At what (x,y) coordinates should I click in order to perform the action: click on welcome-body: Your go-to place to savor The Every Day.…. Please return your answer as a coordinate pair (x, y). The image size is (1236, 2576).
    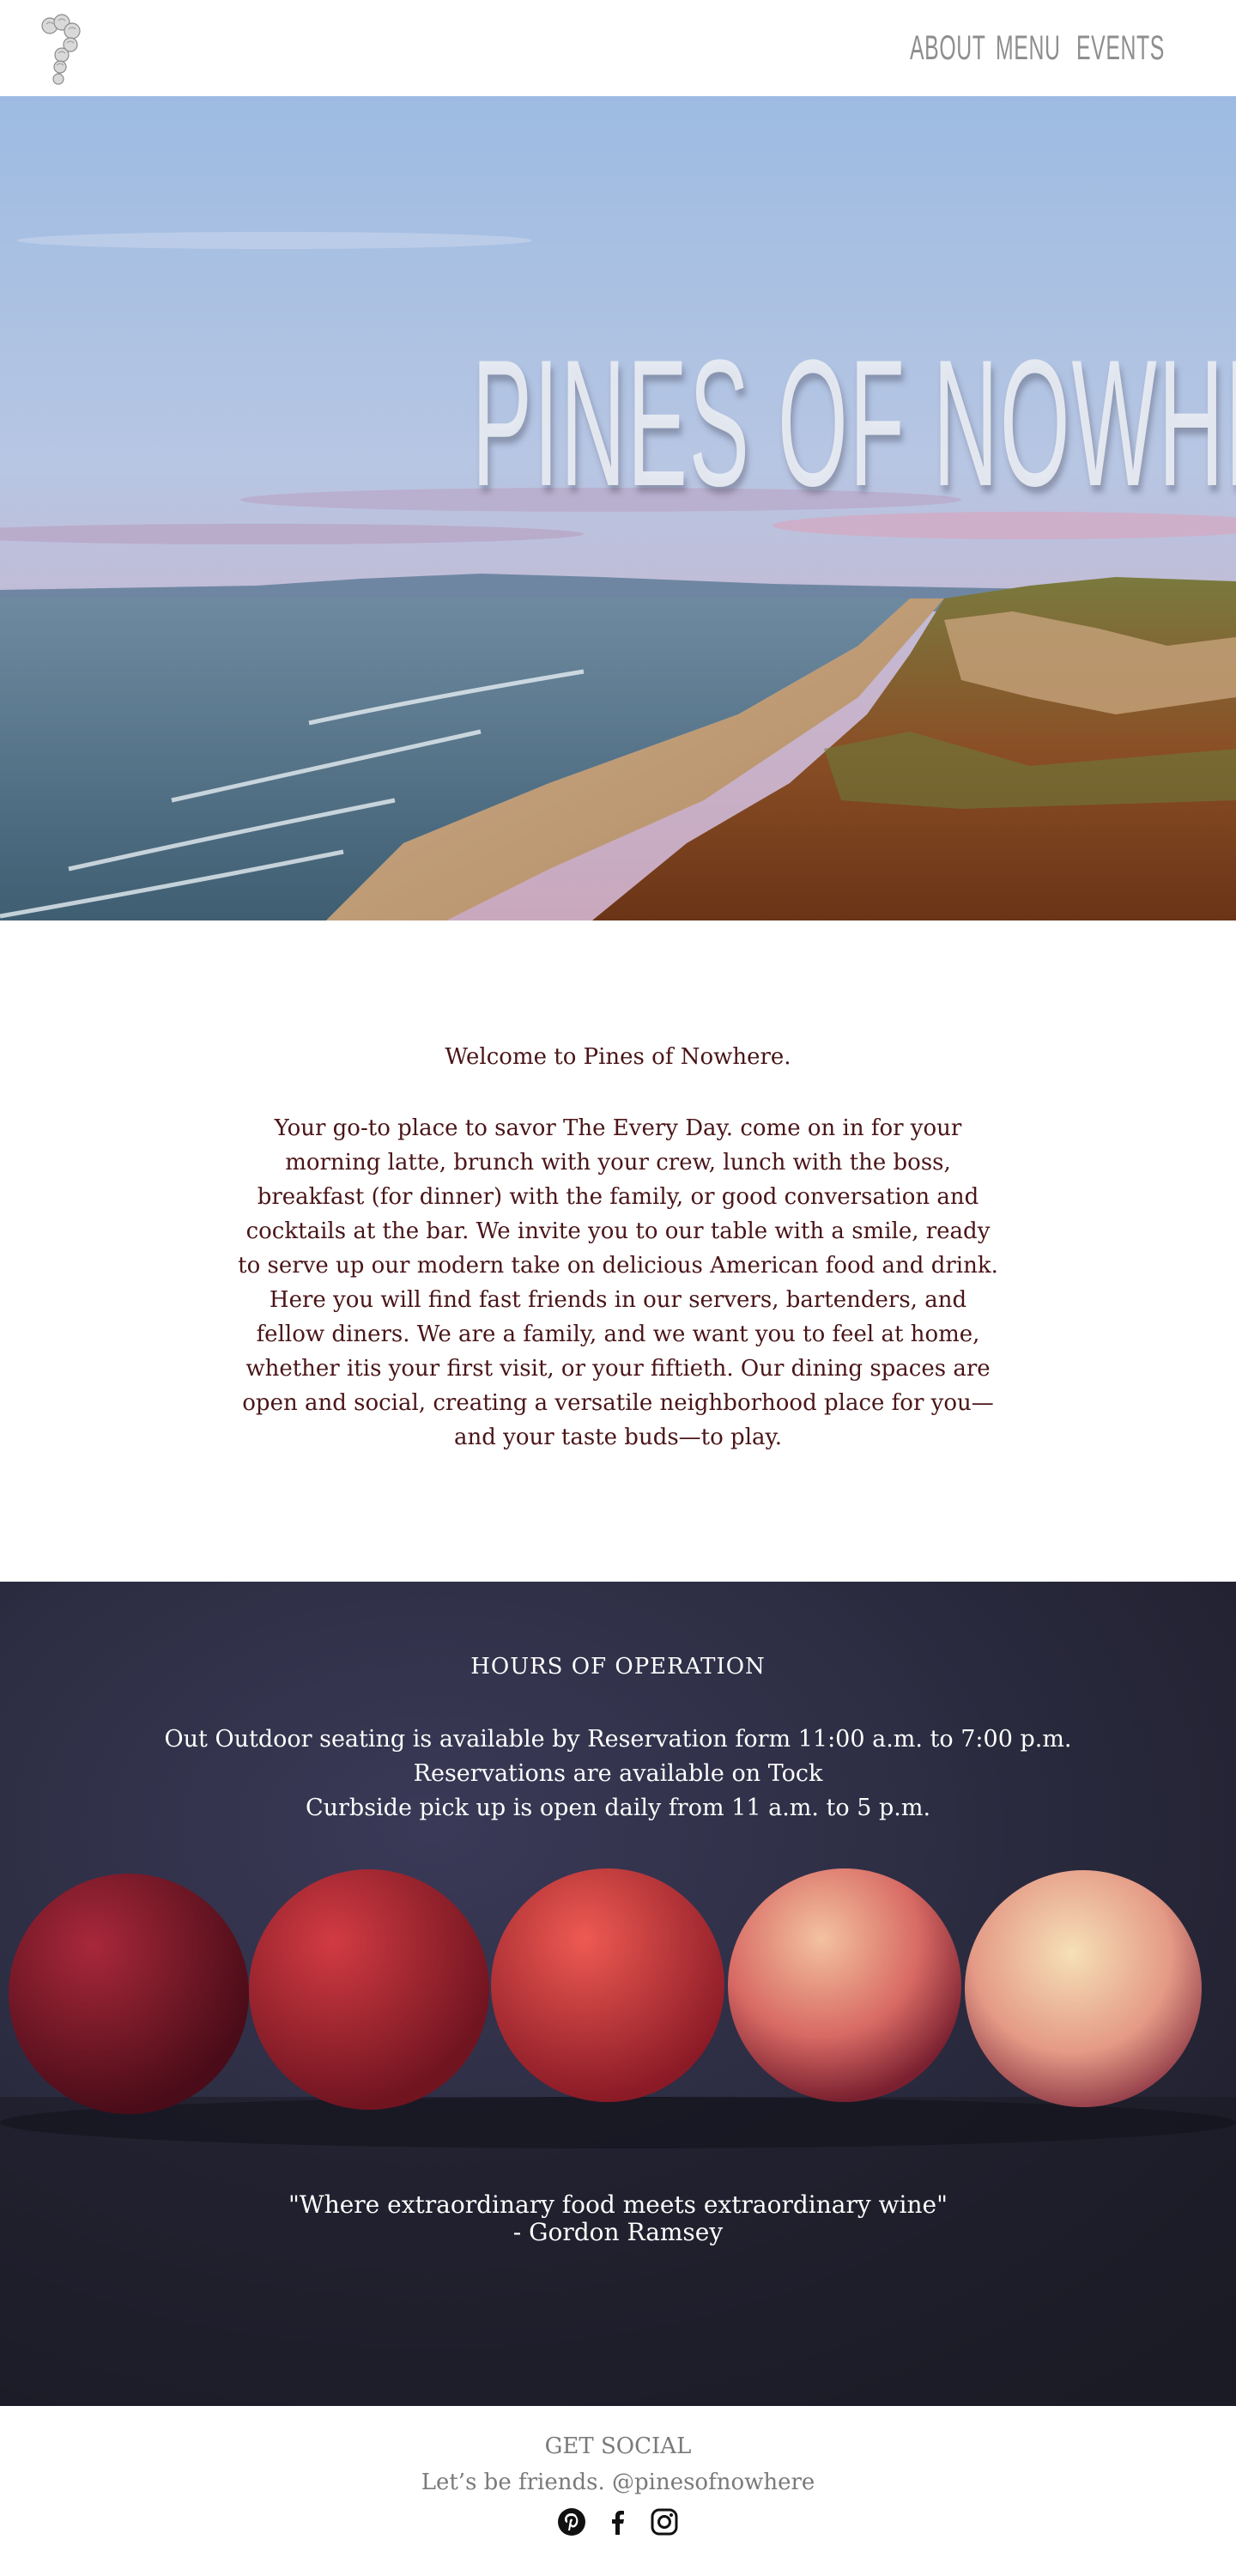
    Looking at the image, I should click on (618, 1283).